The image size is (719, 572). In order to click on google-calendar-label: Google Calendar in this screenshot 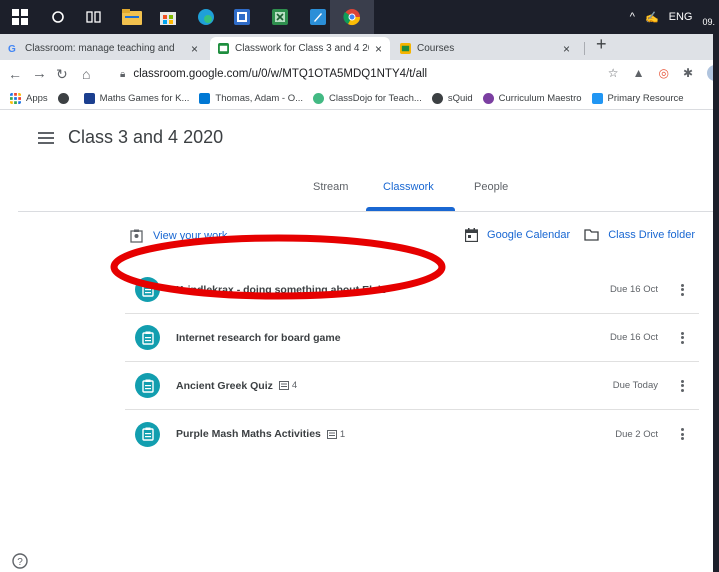, I will do `click(529, 235)`.